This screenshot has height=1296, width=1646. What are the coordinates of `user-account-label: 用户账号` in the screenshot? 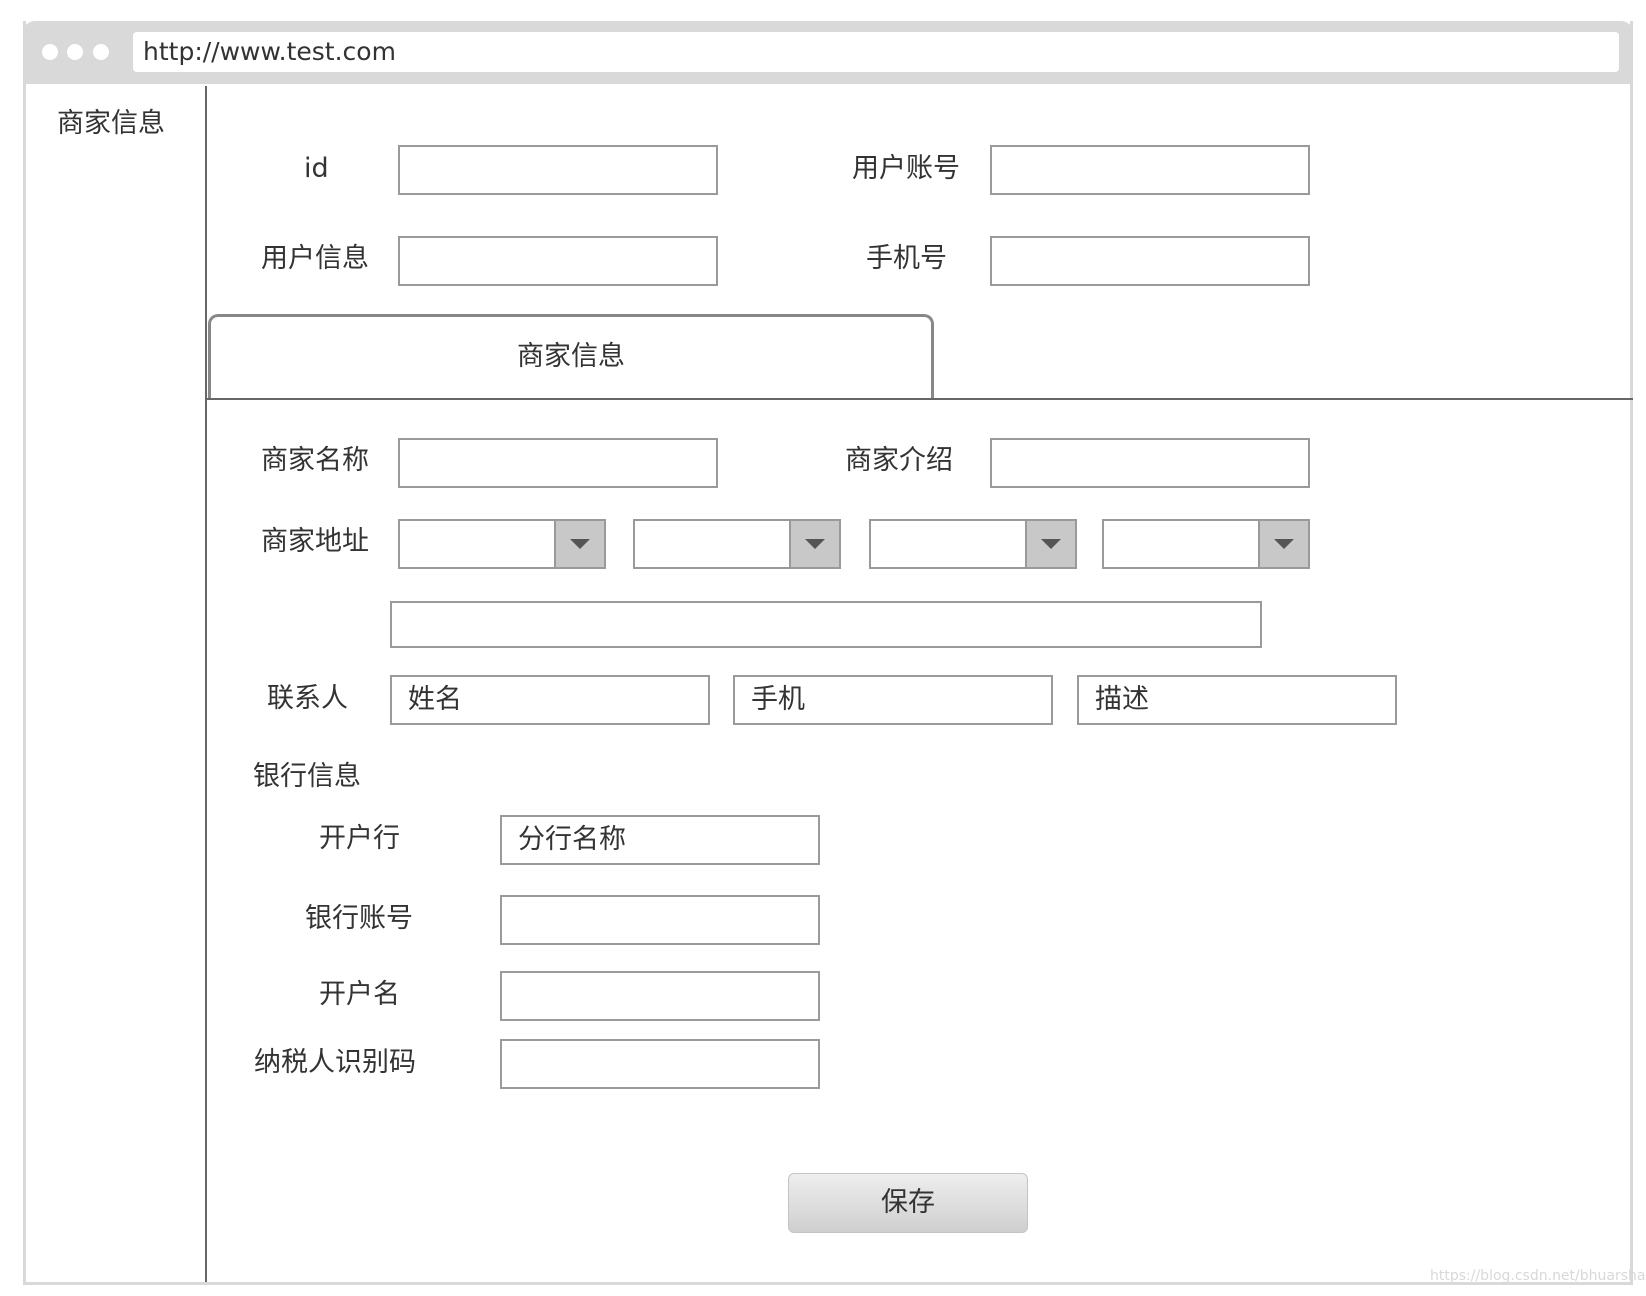 It's located at (906, 168).